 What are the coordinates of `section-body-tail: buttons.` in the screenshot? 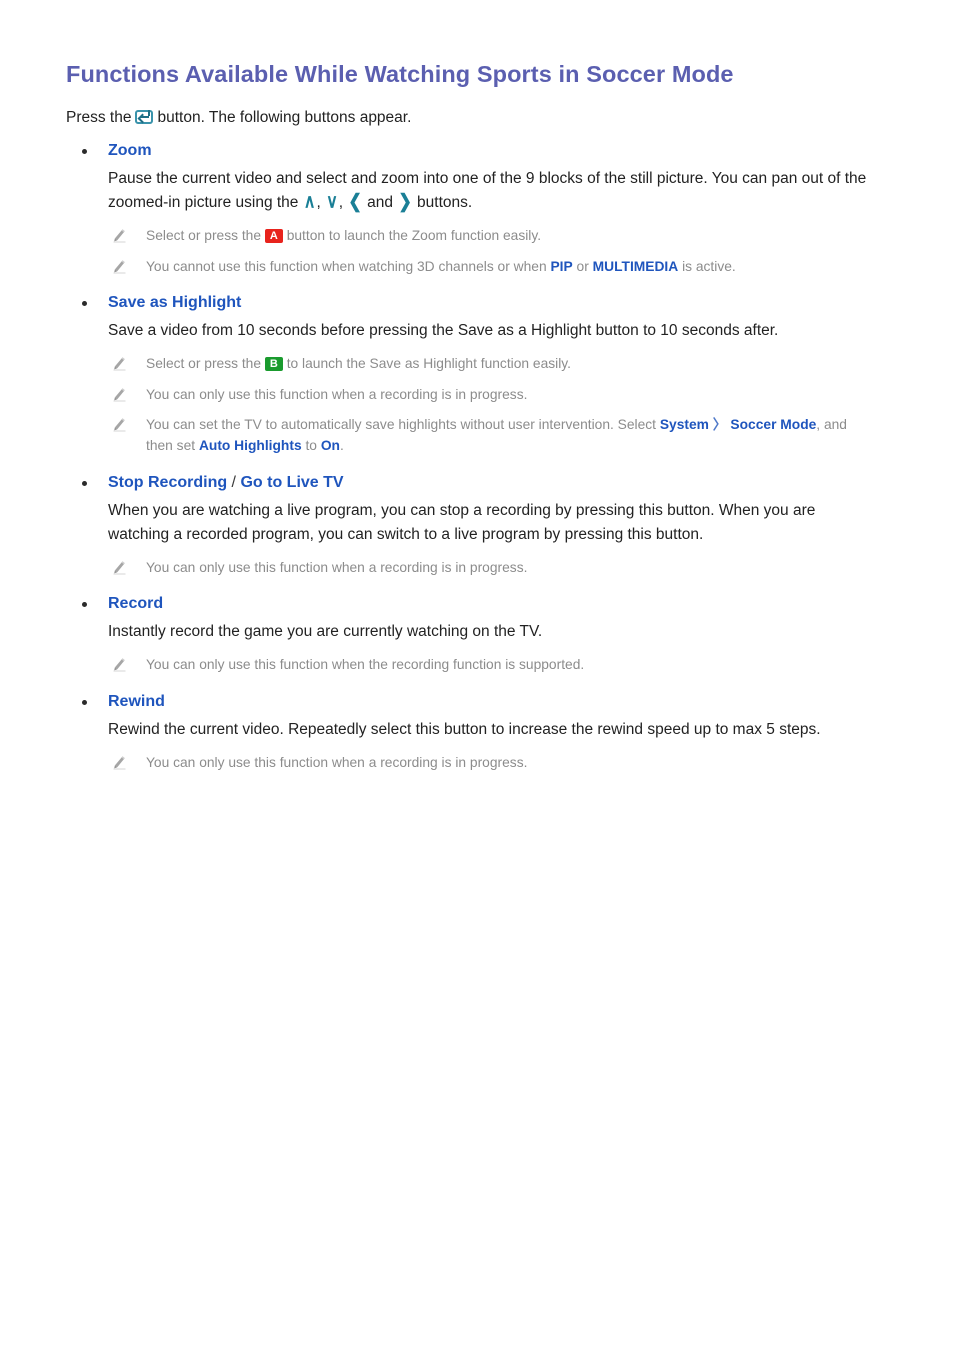 It's located at (445, 202).